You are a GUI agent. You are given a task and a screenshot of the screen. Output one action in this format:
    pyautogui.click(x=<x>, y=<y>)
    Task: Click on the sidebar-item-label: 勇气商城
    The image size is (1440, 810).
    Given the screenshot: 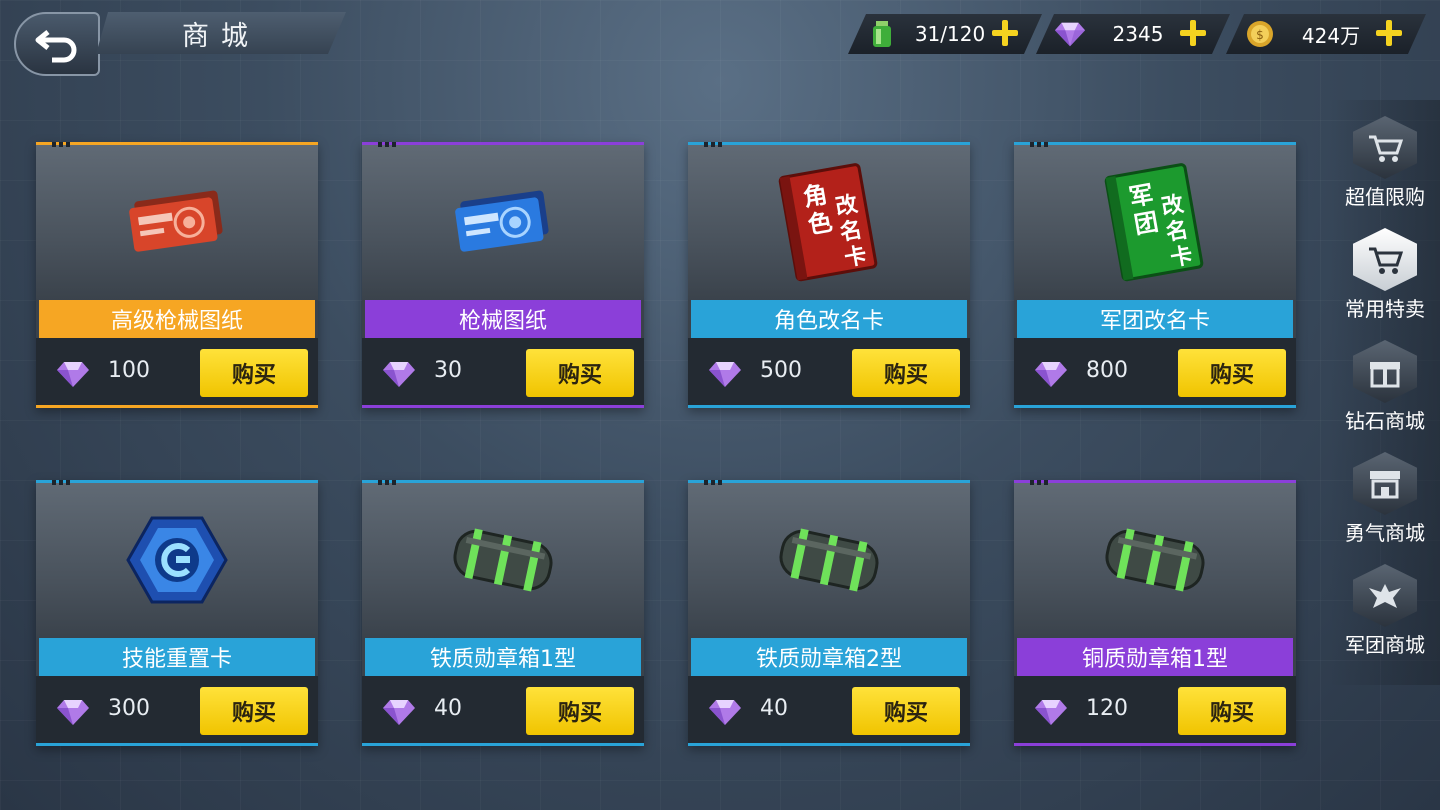 What is the action you would take?
    pyautogui.click(x=1385, y=533)
    